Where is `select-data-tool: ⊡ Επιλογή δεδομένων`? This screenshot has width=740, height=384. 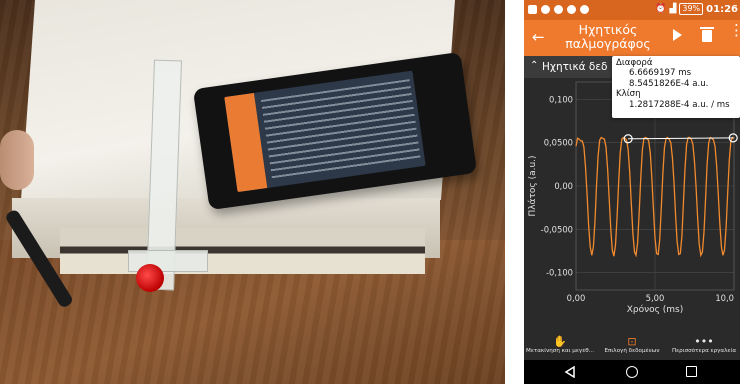
select-data-tool: ⊡ Επιλογή δεδομένων is located at coordinates (632, 347).